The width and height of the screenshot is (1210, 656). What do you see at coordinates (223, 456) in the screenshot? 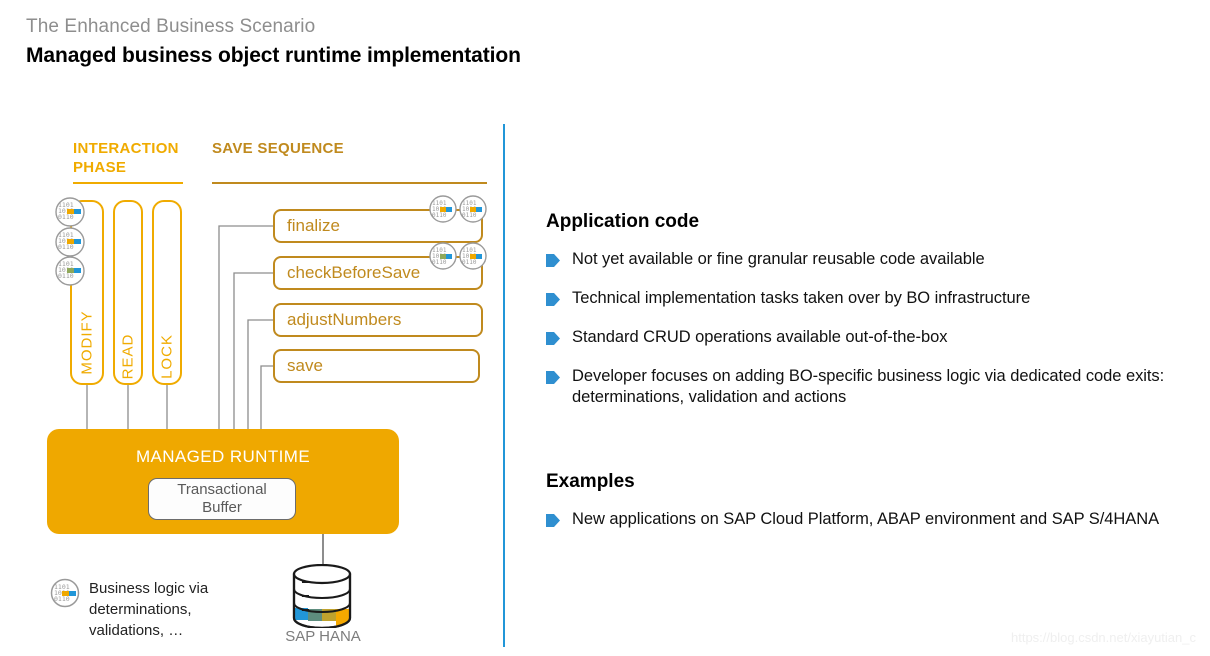
I see `managed-runtime-label: MANAGED RUNTIME` at bounding box center [223, 456].